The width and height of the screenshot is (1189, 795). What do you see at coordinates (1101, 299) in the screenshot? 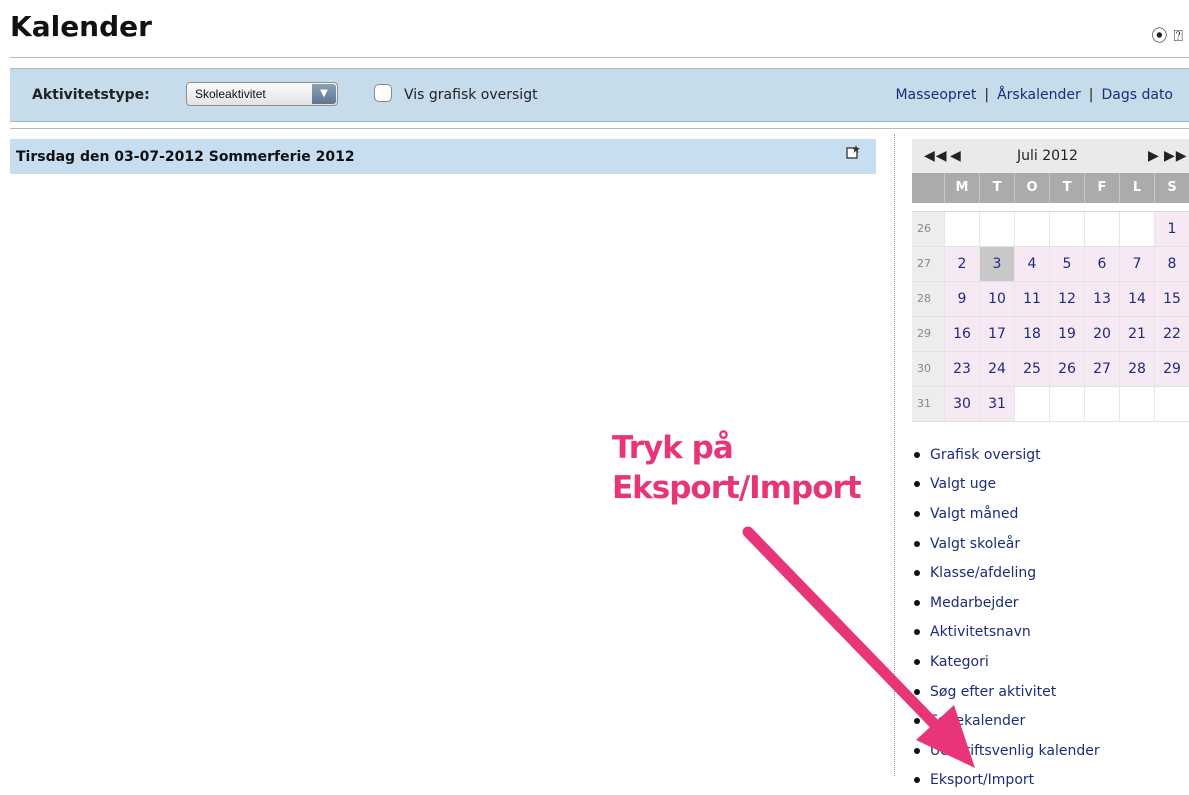
I see `calendar-day: 13` at bounding box center [1101, 299].